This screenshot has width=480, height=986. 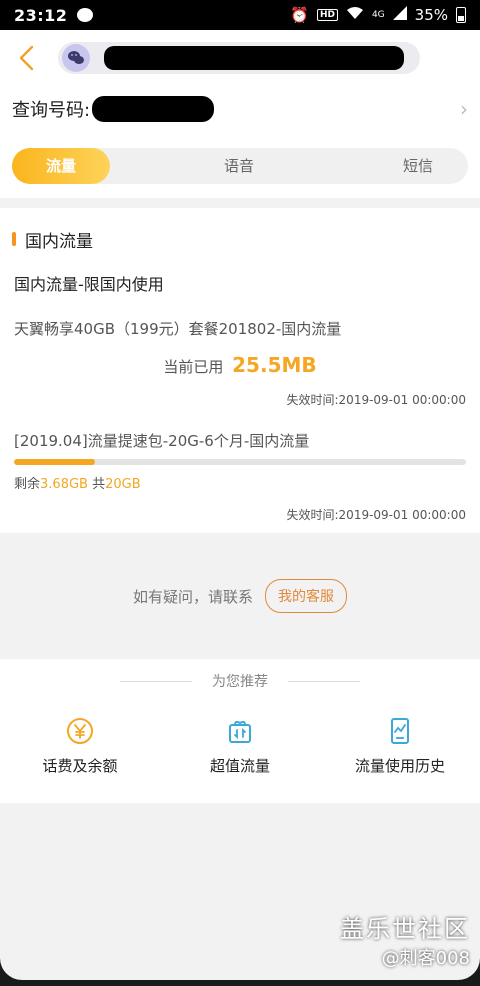 I want to click on tabs-container: 流量 语音 短信, so click(x=240, y=165).